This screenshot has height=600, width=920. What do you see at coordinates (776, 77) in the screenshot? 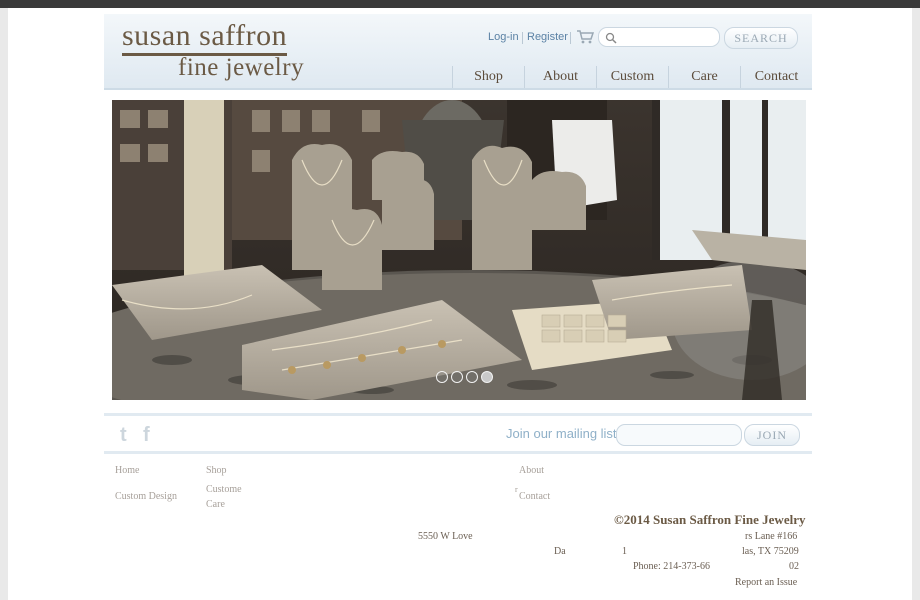
I see `nav-contact: Contact` at bounding box center [776, 77].